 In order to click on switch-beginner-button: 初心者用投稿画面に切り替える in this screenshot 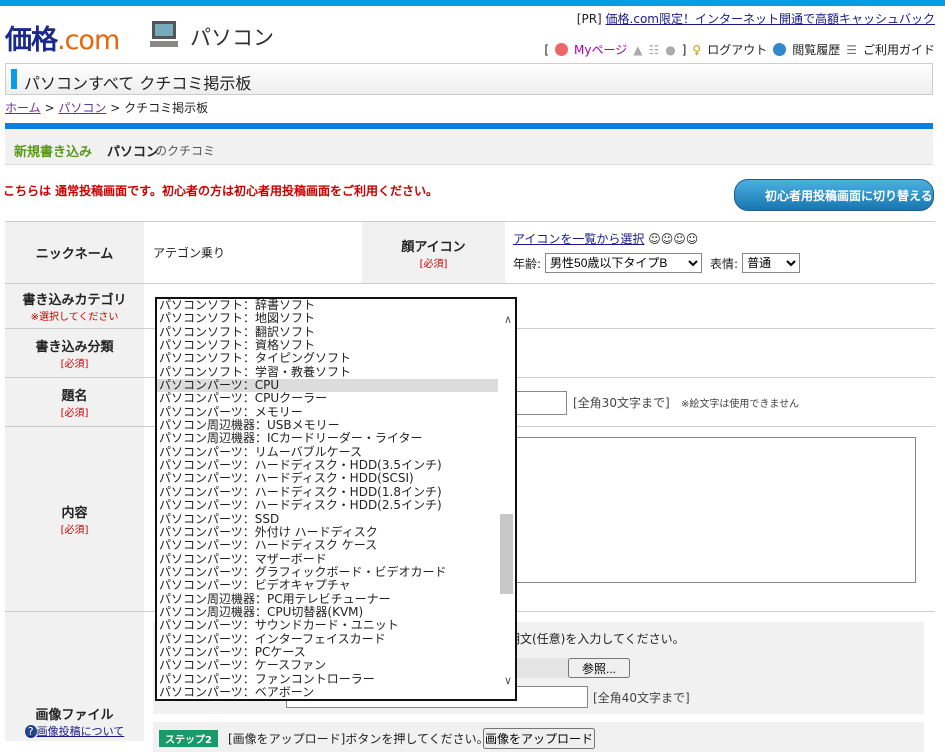, I will do `click(834, 195)`.